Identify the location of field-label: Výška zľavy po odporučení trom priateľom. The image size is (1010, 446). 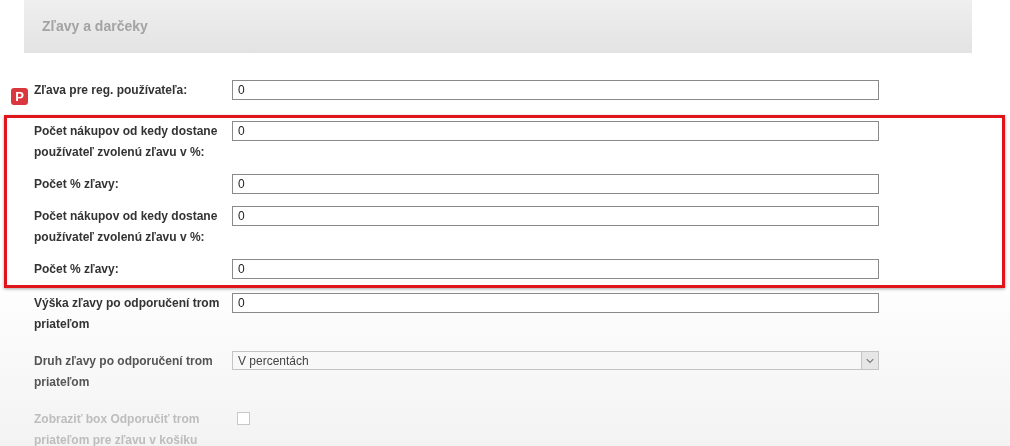
(127, 314).